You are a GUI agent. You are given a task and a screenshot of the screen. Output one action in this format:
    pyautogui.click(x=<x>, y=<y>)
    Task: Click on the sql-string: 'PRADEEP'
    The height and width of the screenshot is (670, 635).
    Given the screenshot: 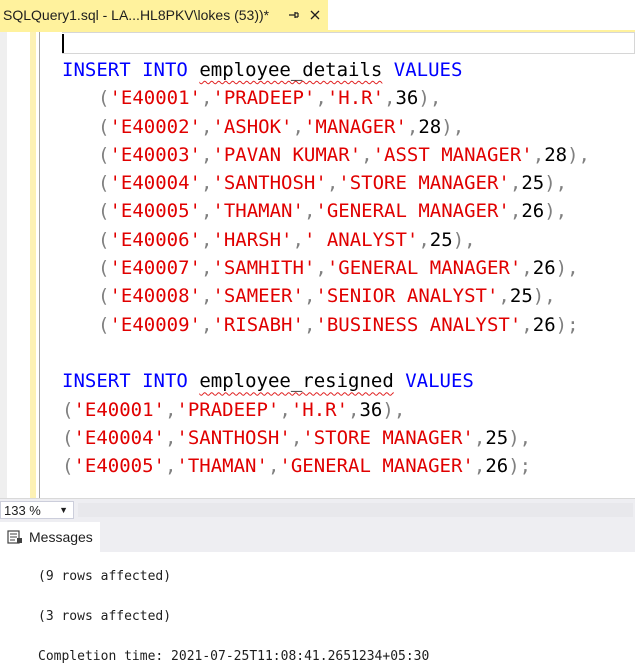 What is the action you would take?
    pyautogui.click(x=264, y=98)
    